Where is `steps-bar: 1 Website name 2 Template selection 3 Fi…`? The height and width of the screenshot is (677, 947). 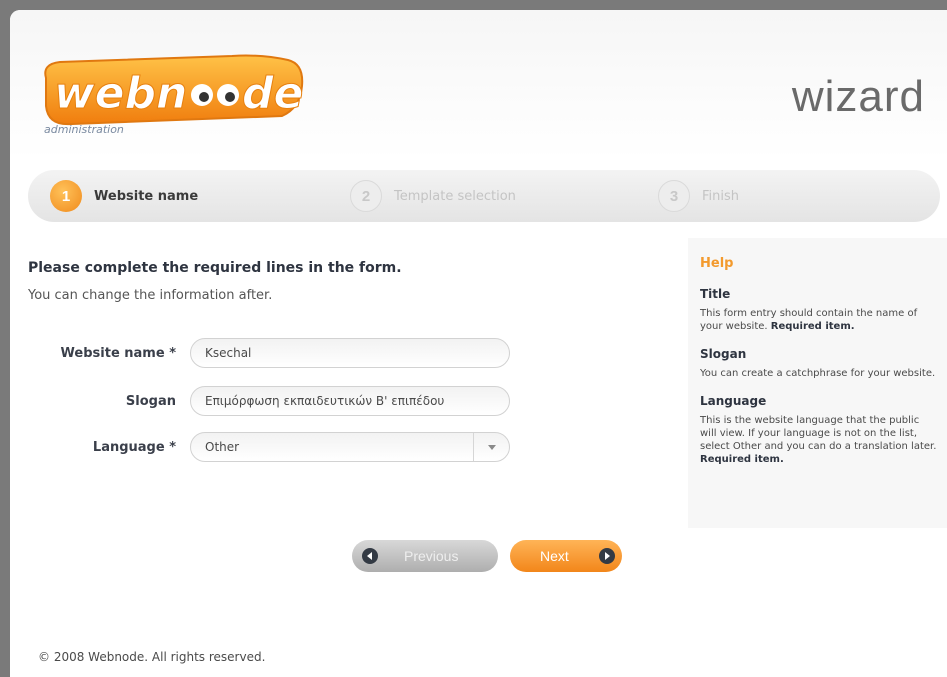 steps-bar: 1 Website name 2 Template selection 3 Fi… is located at coordinates (484, 196).